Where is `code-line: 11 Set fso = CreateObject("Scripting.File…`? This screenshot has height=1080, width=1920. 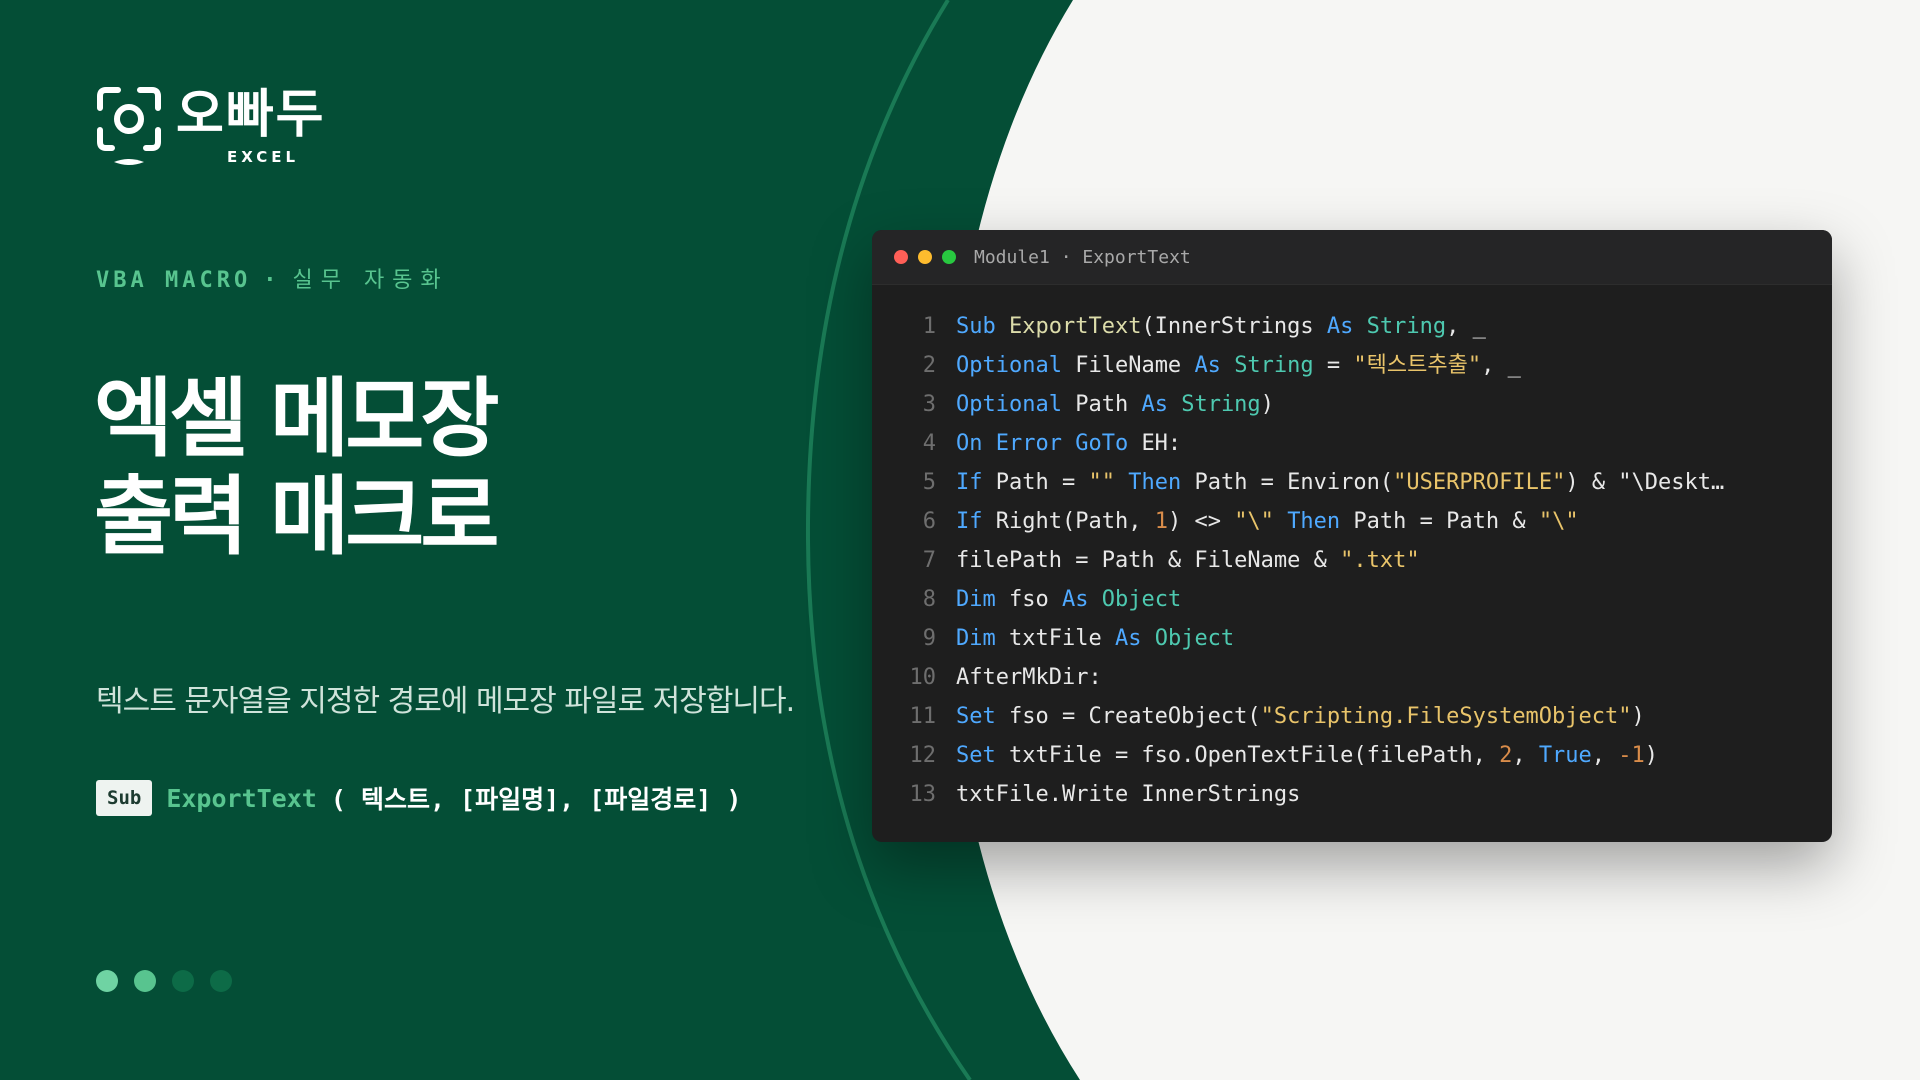
code-line: 11 Set fso = CreateObject("Scripting.File… is located at coordinates (1352, 716).